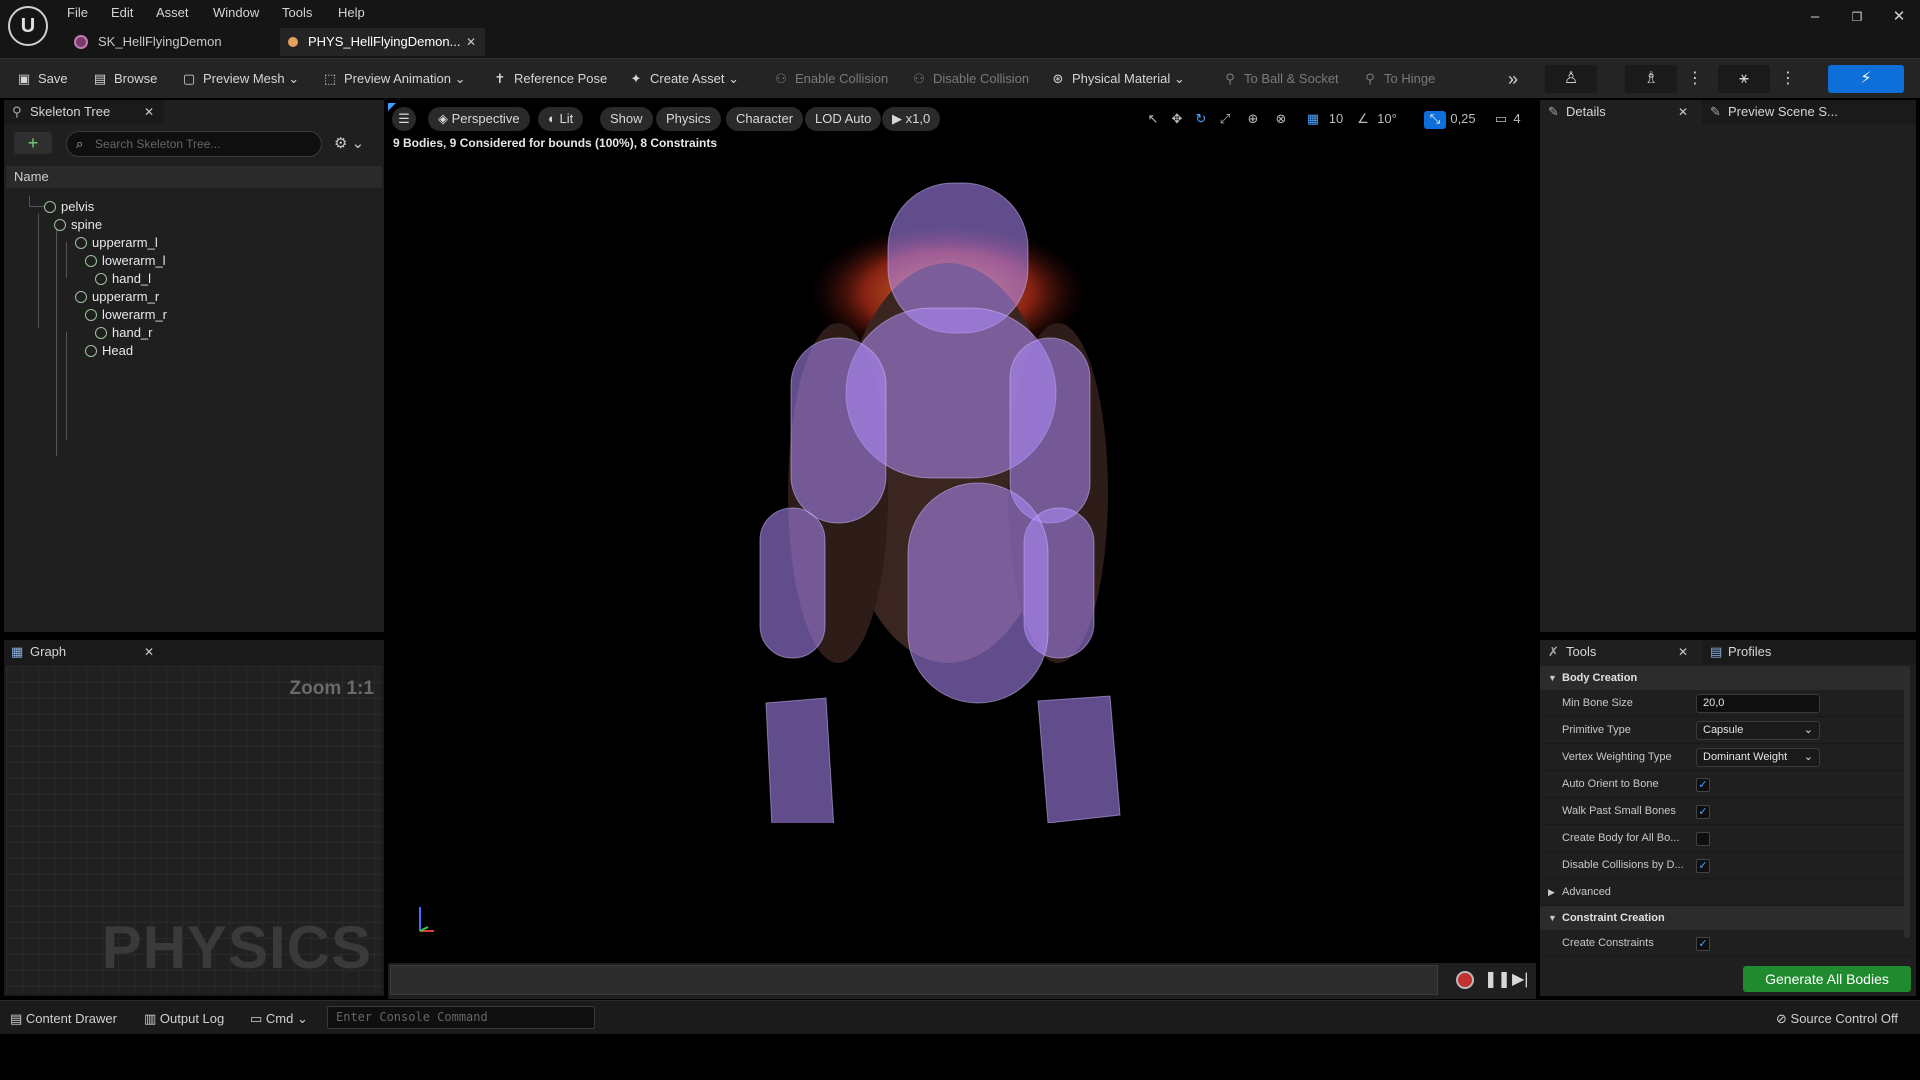 The width and height of the screenshot is (1920, 1080). What do you see at coordinates (84, 652) in the screenshot?
I see `tab-graph: ▦ Graph ✕` at bounding box center [84, 652].